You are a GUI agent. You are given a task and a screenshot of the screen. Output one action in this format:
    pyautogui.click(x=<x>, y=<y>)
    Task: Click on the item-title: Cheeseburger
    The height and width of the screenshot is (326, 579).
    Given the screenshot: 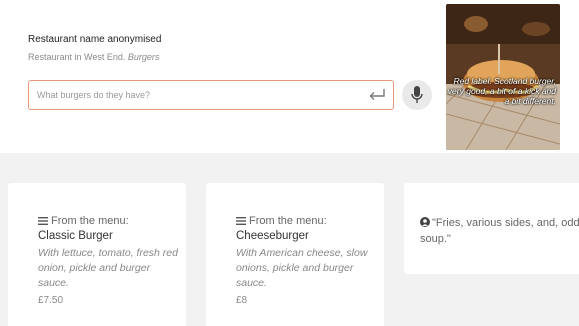 What is the action you would take?
    pyautogui.click(x=272, y=236)
    